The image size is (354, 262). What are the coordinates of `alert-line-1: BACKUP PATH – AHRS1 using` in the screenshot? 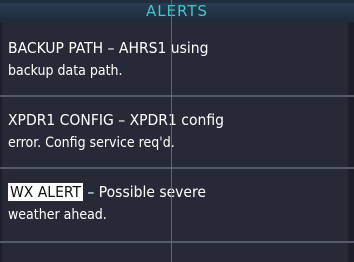 It's located at (108, 48).